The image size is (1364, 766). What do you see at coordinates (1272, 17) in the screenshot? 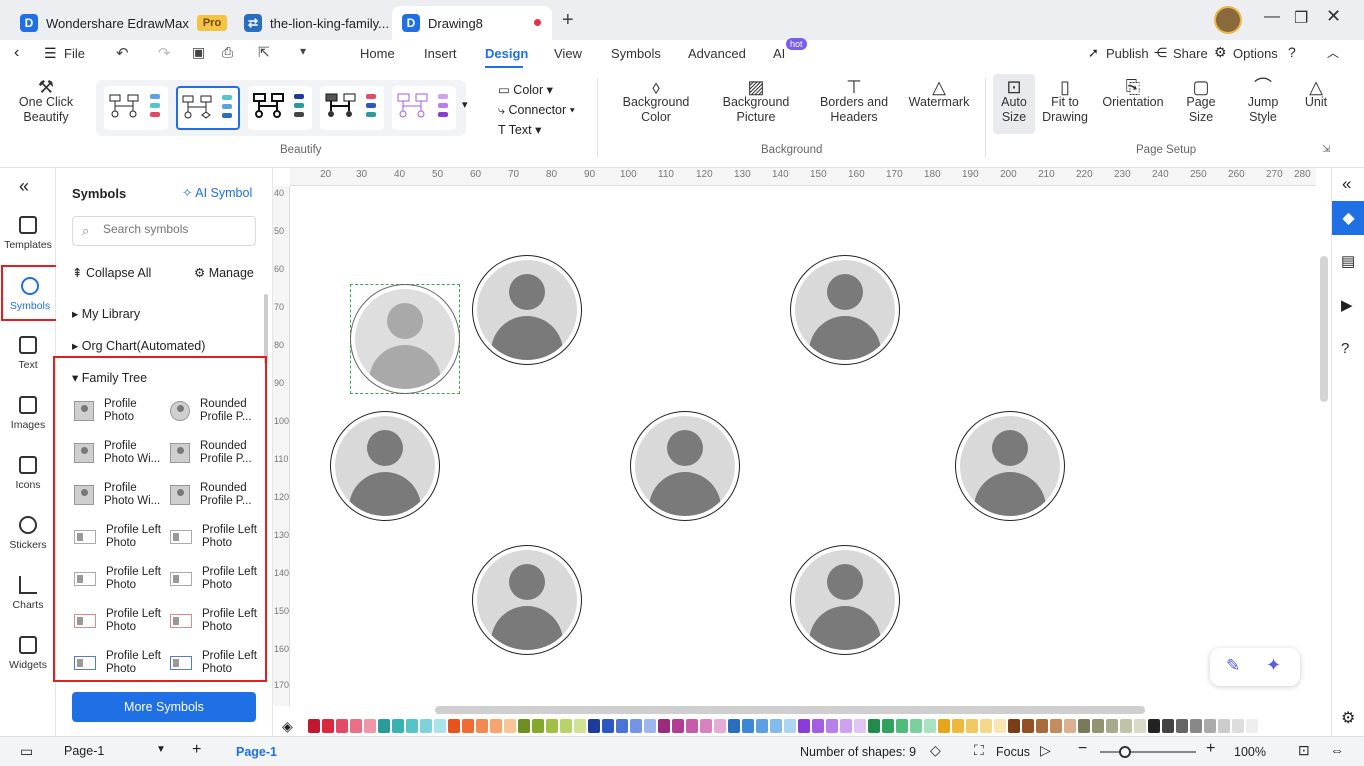
I see `minimize-icon: —` at bounding box center [1272, 17].